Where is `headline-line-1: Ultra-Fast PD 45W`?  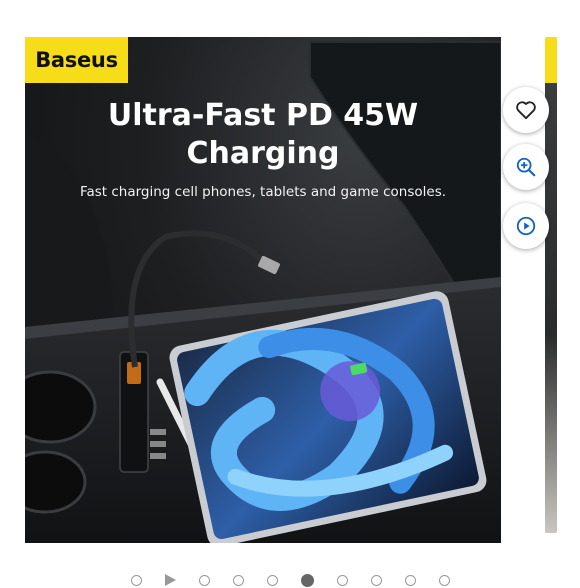
headline-line-1: Ultra-Fast PD 45W is located at coordinates (263, 115).